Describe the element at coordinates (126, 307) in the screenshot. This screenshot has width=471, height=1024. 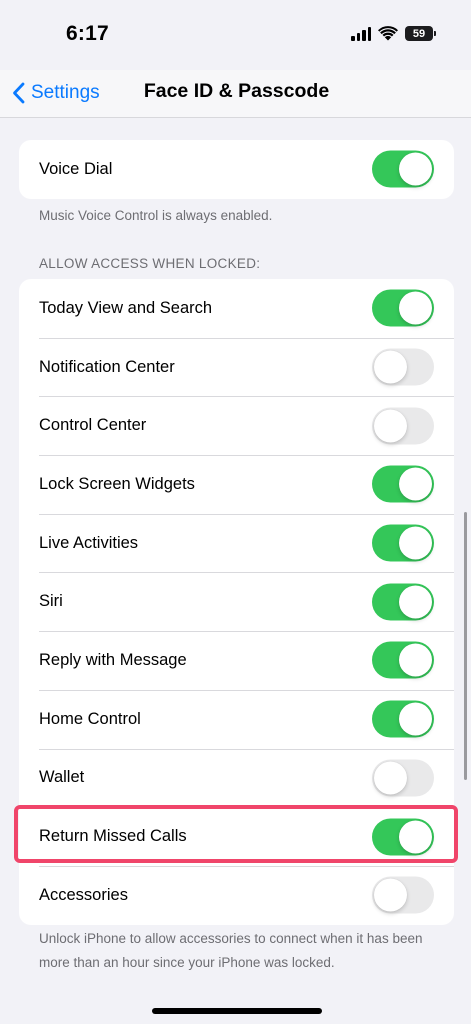
I see `row-label: Today View and Search` at that location.